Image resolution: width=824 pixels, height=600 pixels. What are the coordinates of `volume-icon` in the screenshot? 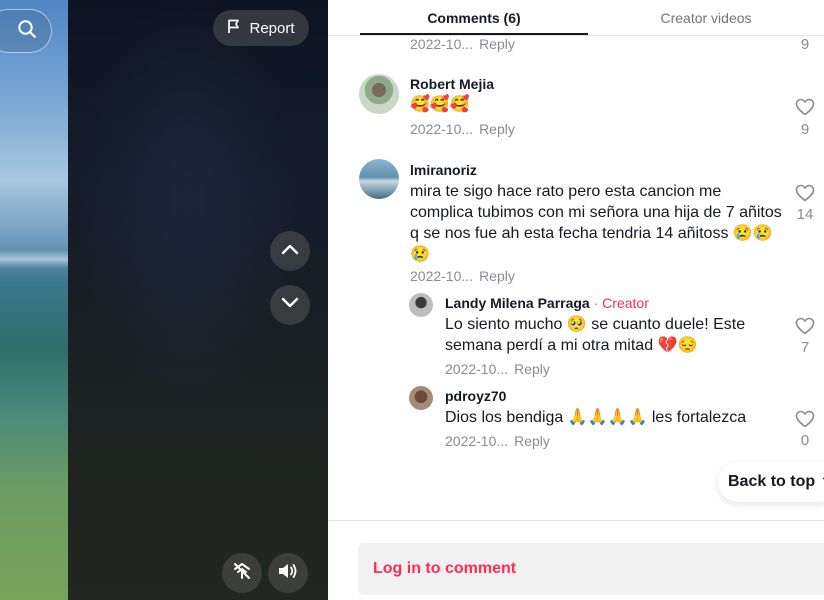 It's located at (288, 573).